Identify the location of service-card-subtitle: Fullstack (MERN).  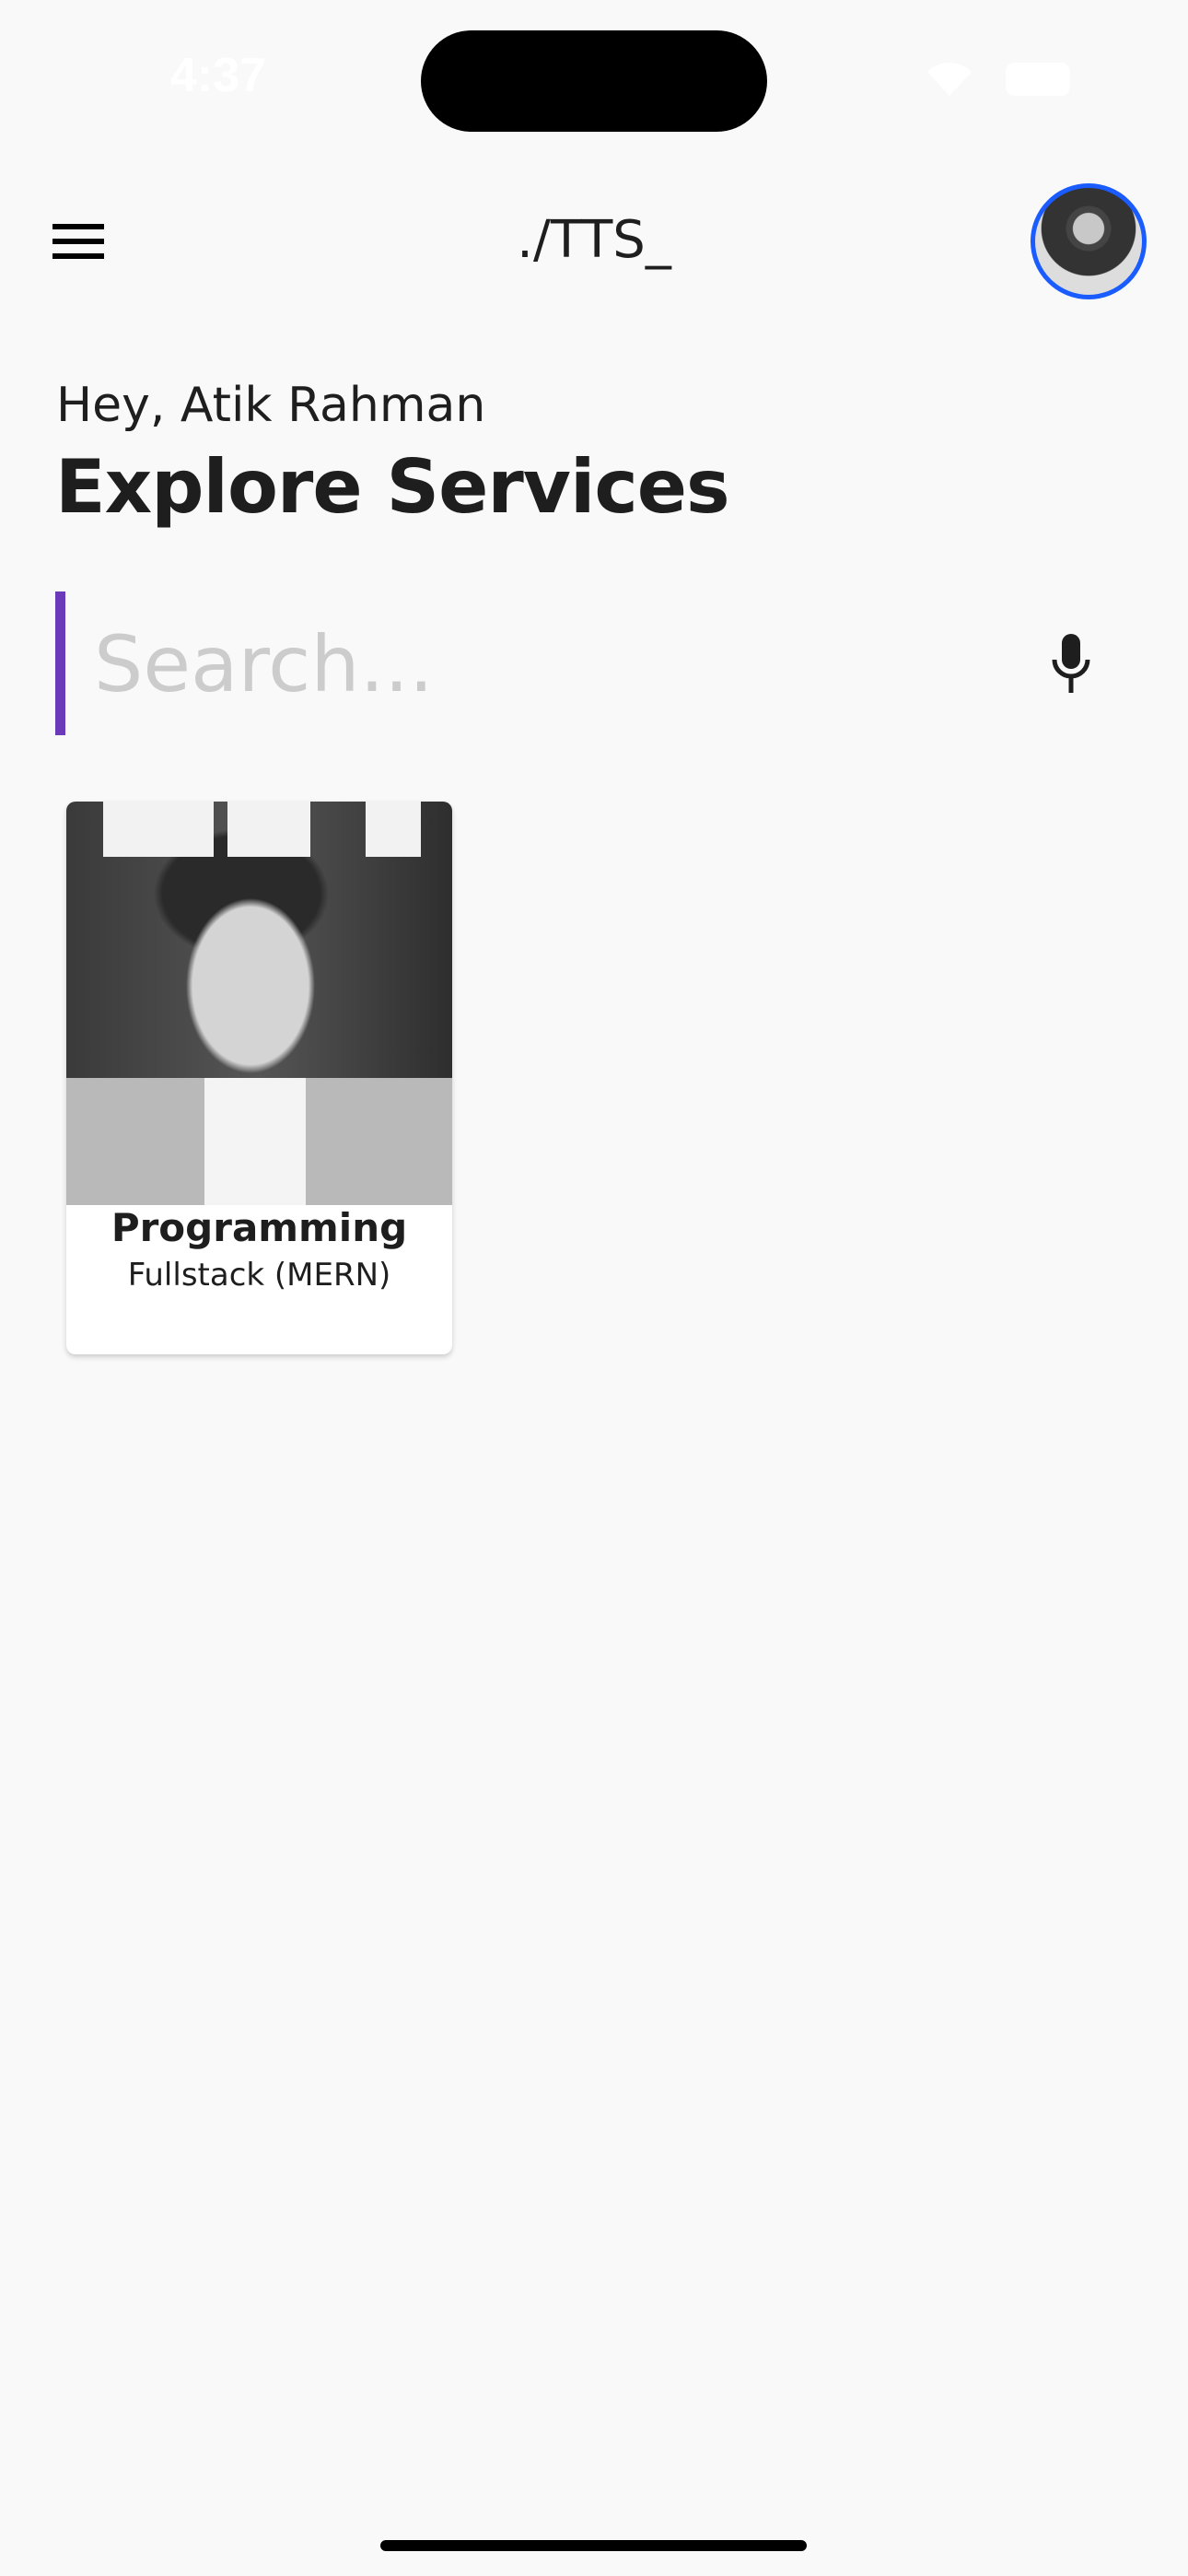
(259, 1275).